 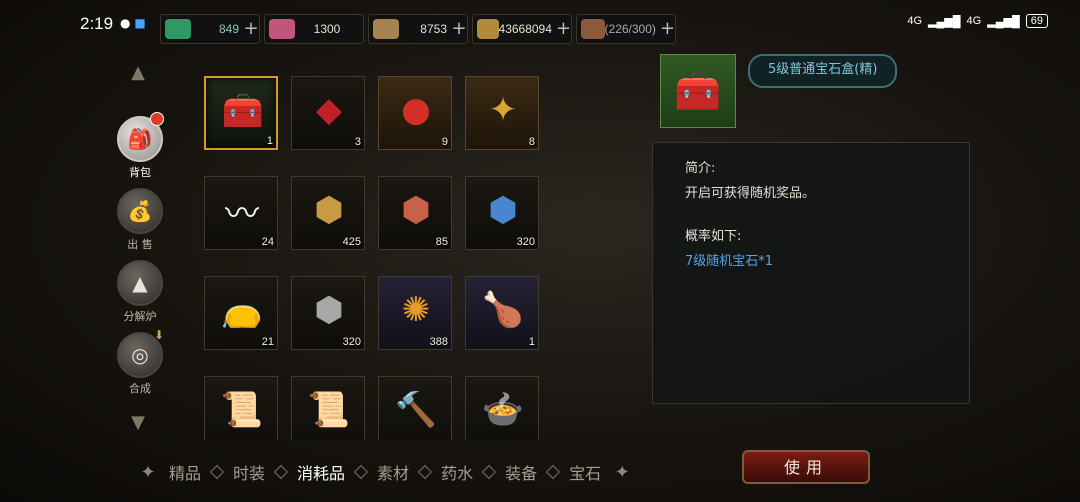 I want to click on add-energy-button: +, so click(x=667, y=29).